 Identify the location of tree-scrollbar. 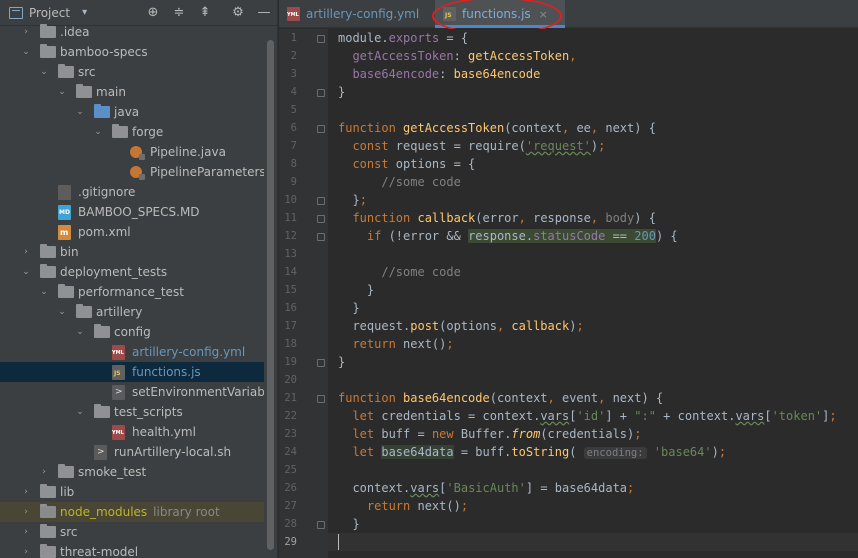
(270, 295).